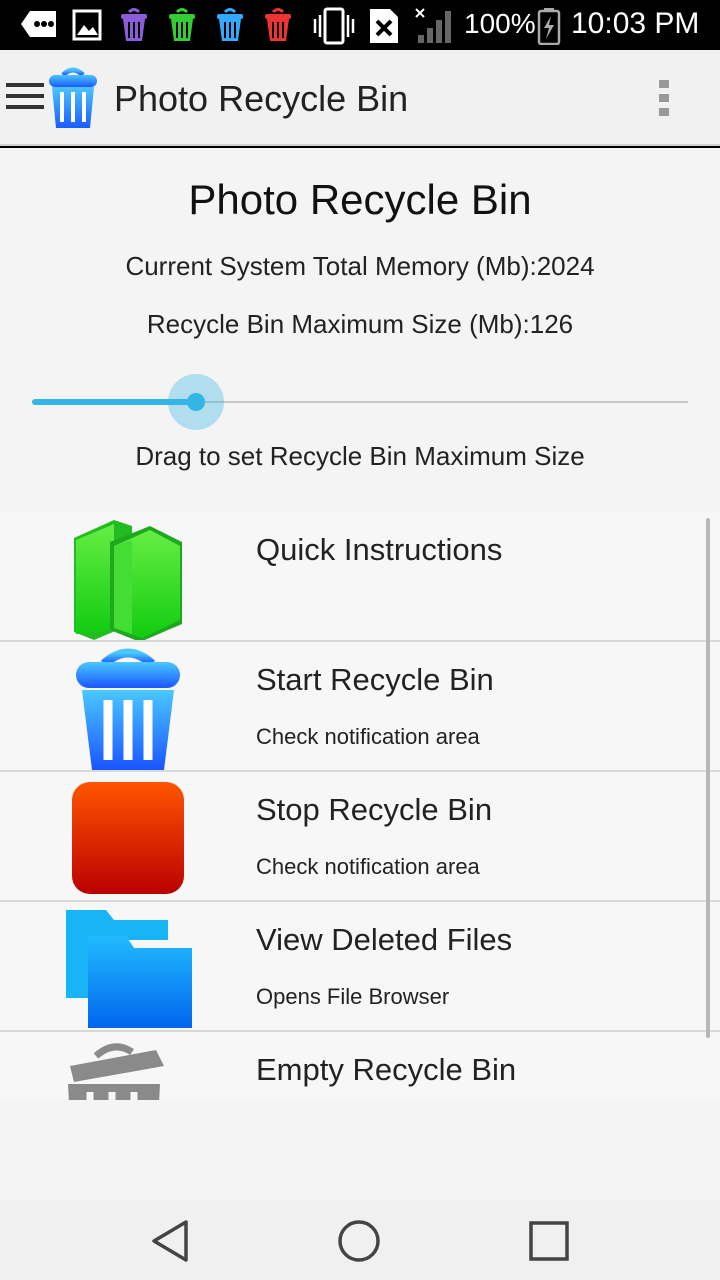 This screenshot has height=1280, width=720. Describe the element at coordinates (134, 24) in the screenshot. I see `purple-bin-icon` at that location.